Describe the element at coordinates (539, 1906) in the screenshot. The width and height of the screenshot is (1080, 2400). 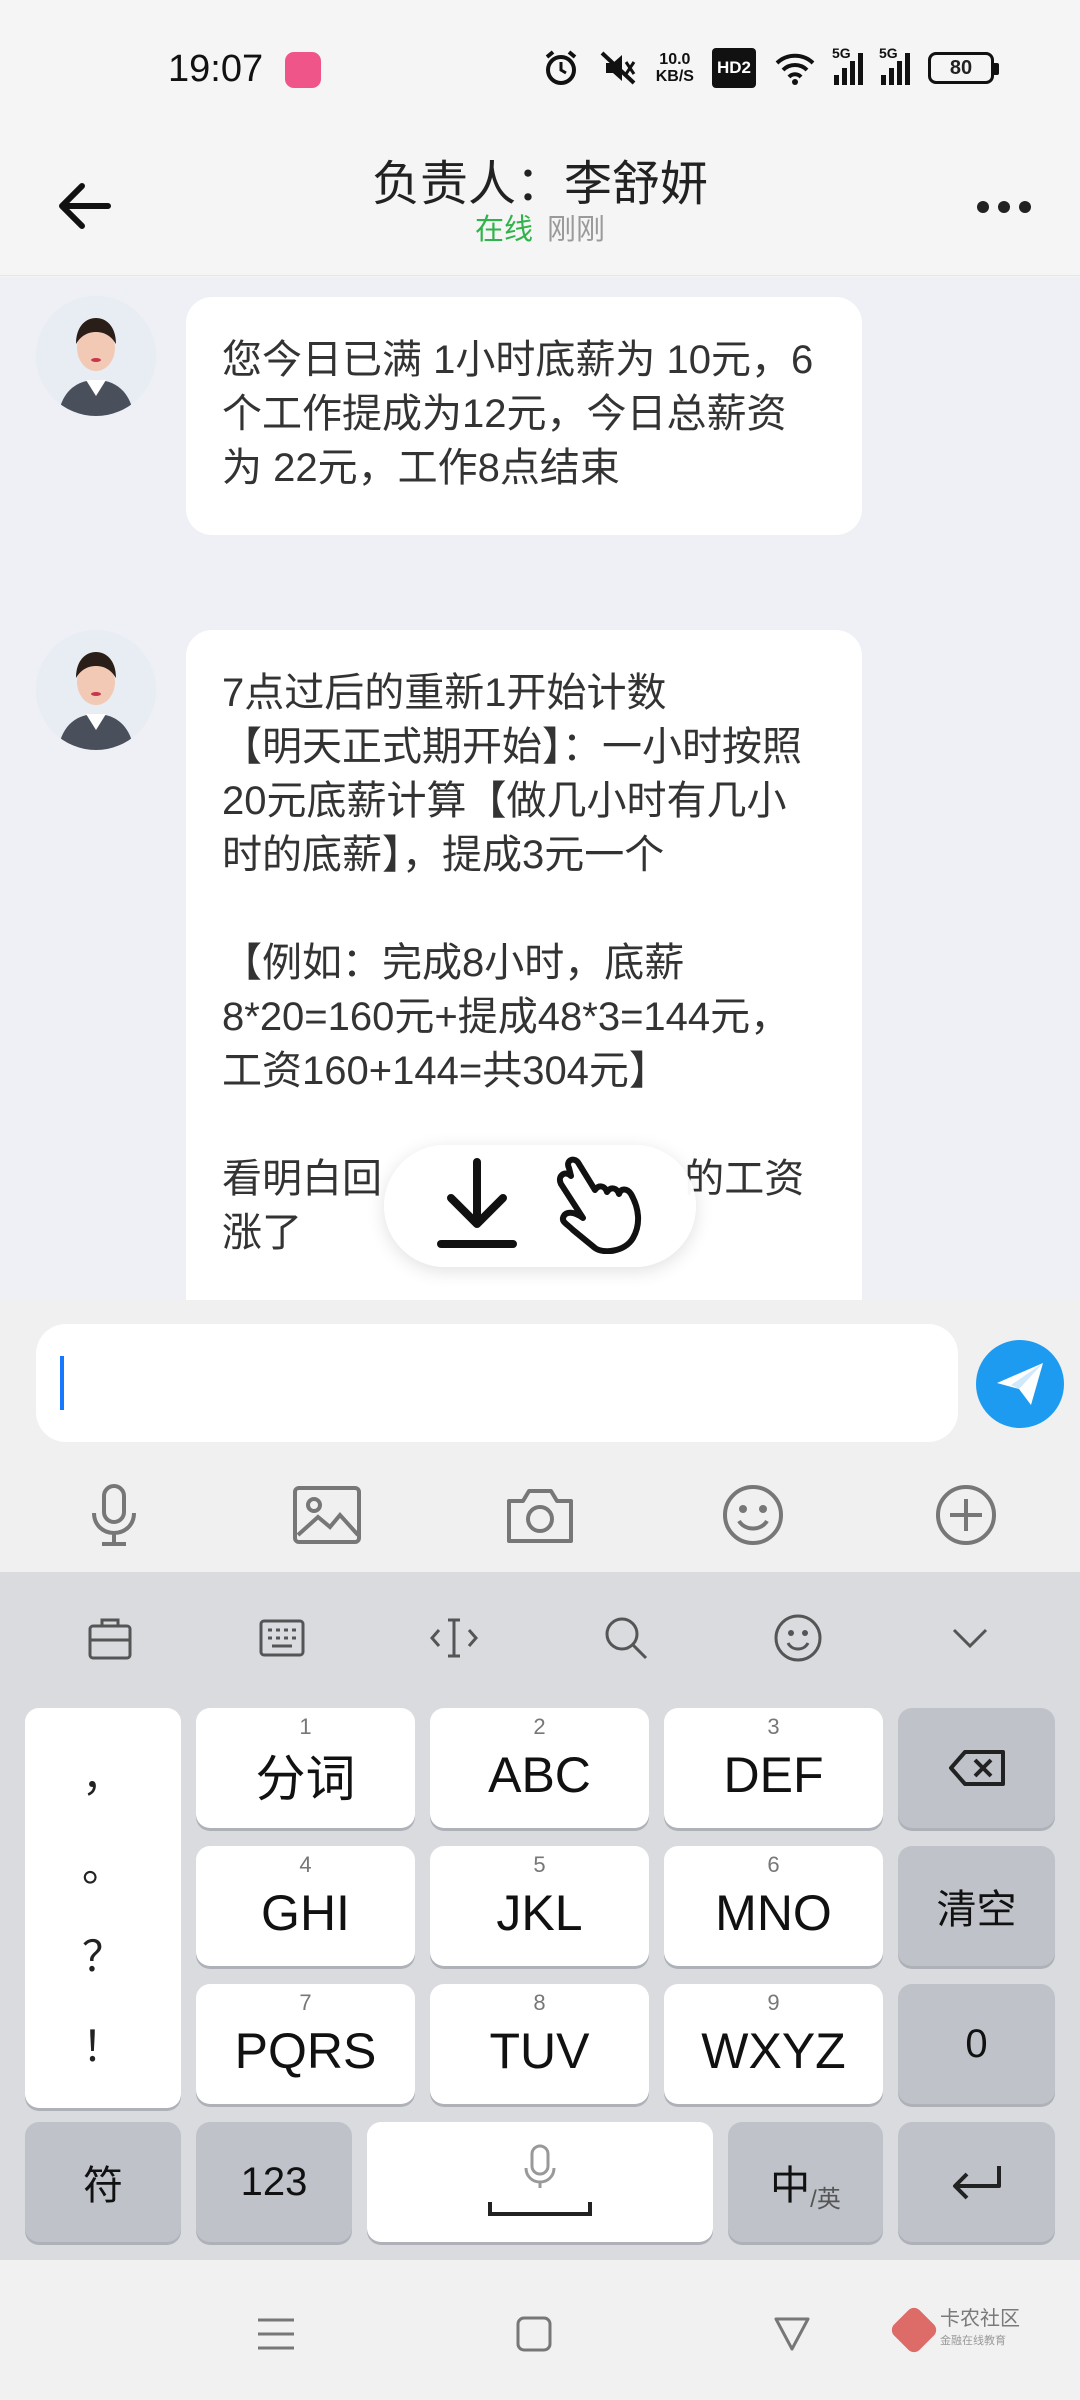
I see `key-5: 5 JKL` at that location.